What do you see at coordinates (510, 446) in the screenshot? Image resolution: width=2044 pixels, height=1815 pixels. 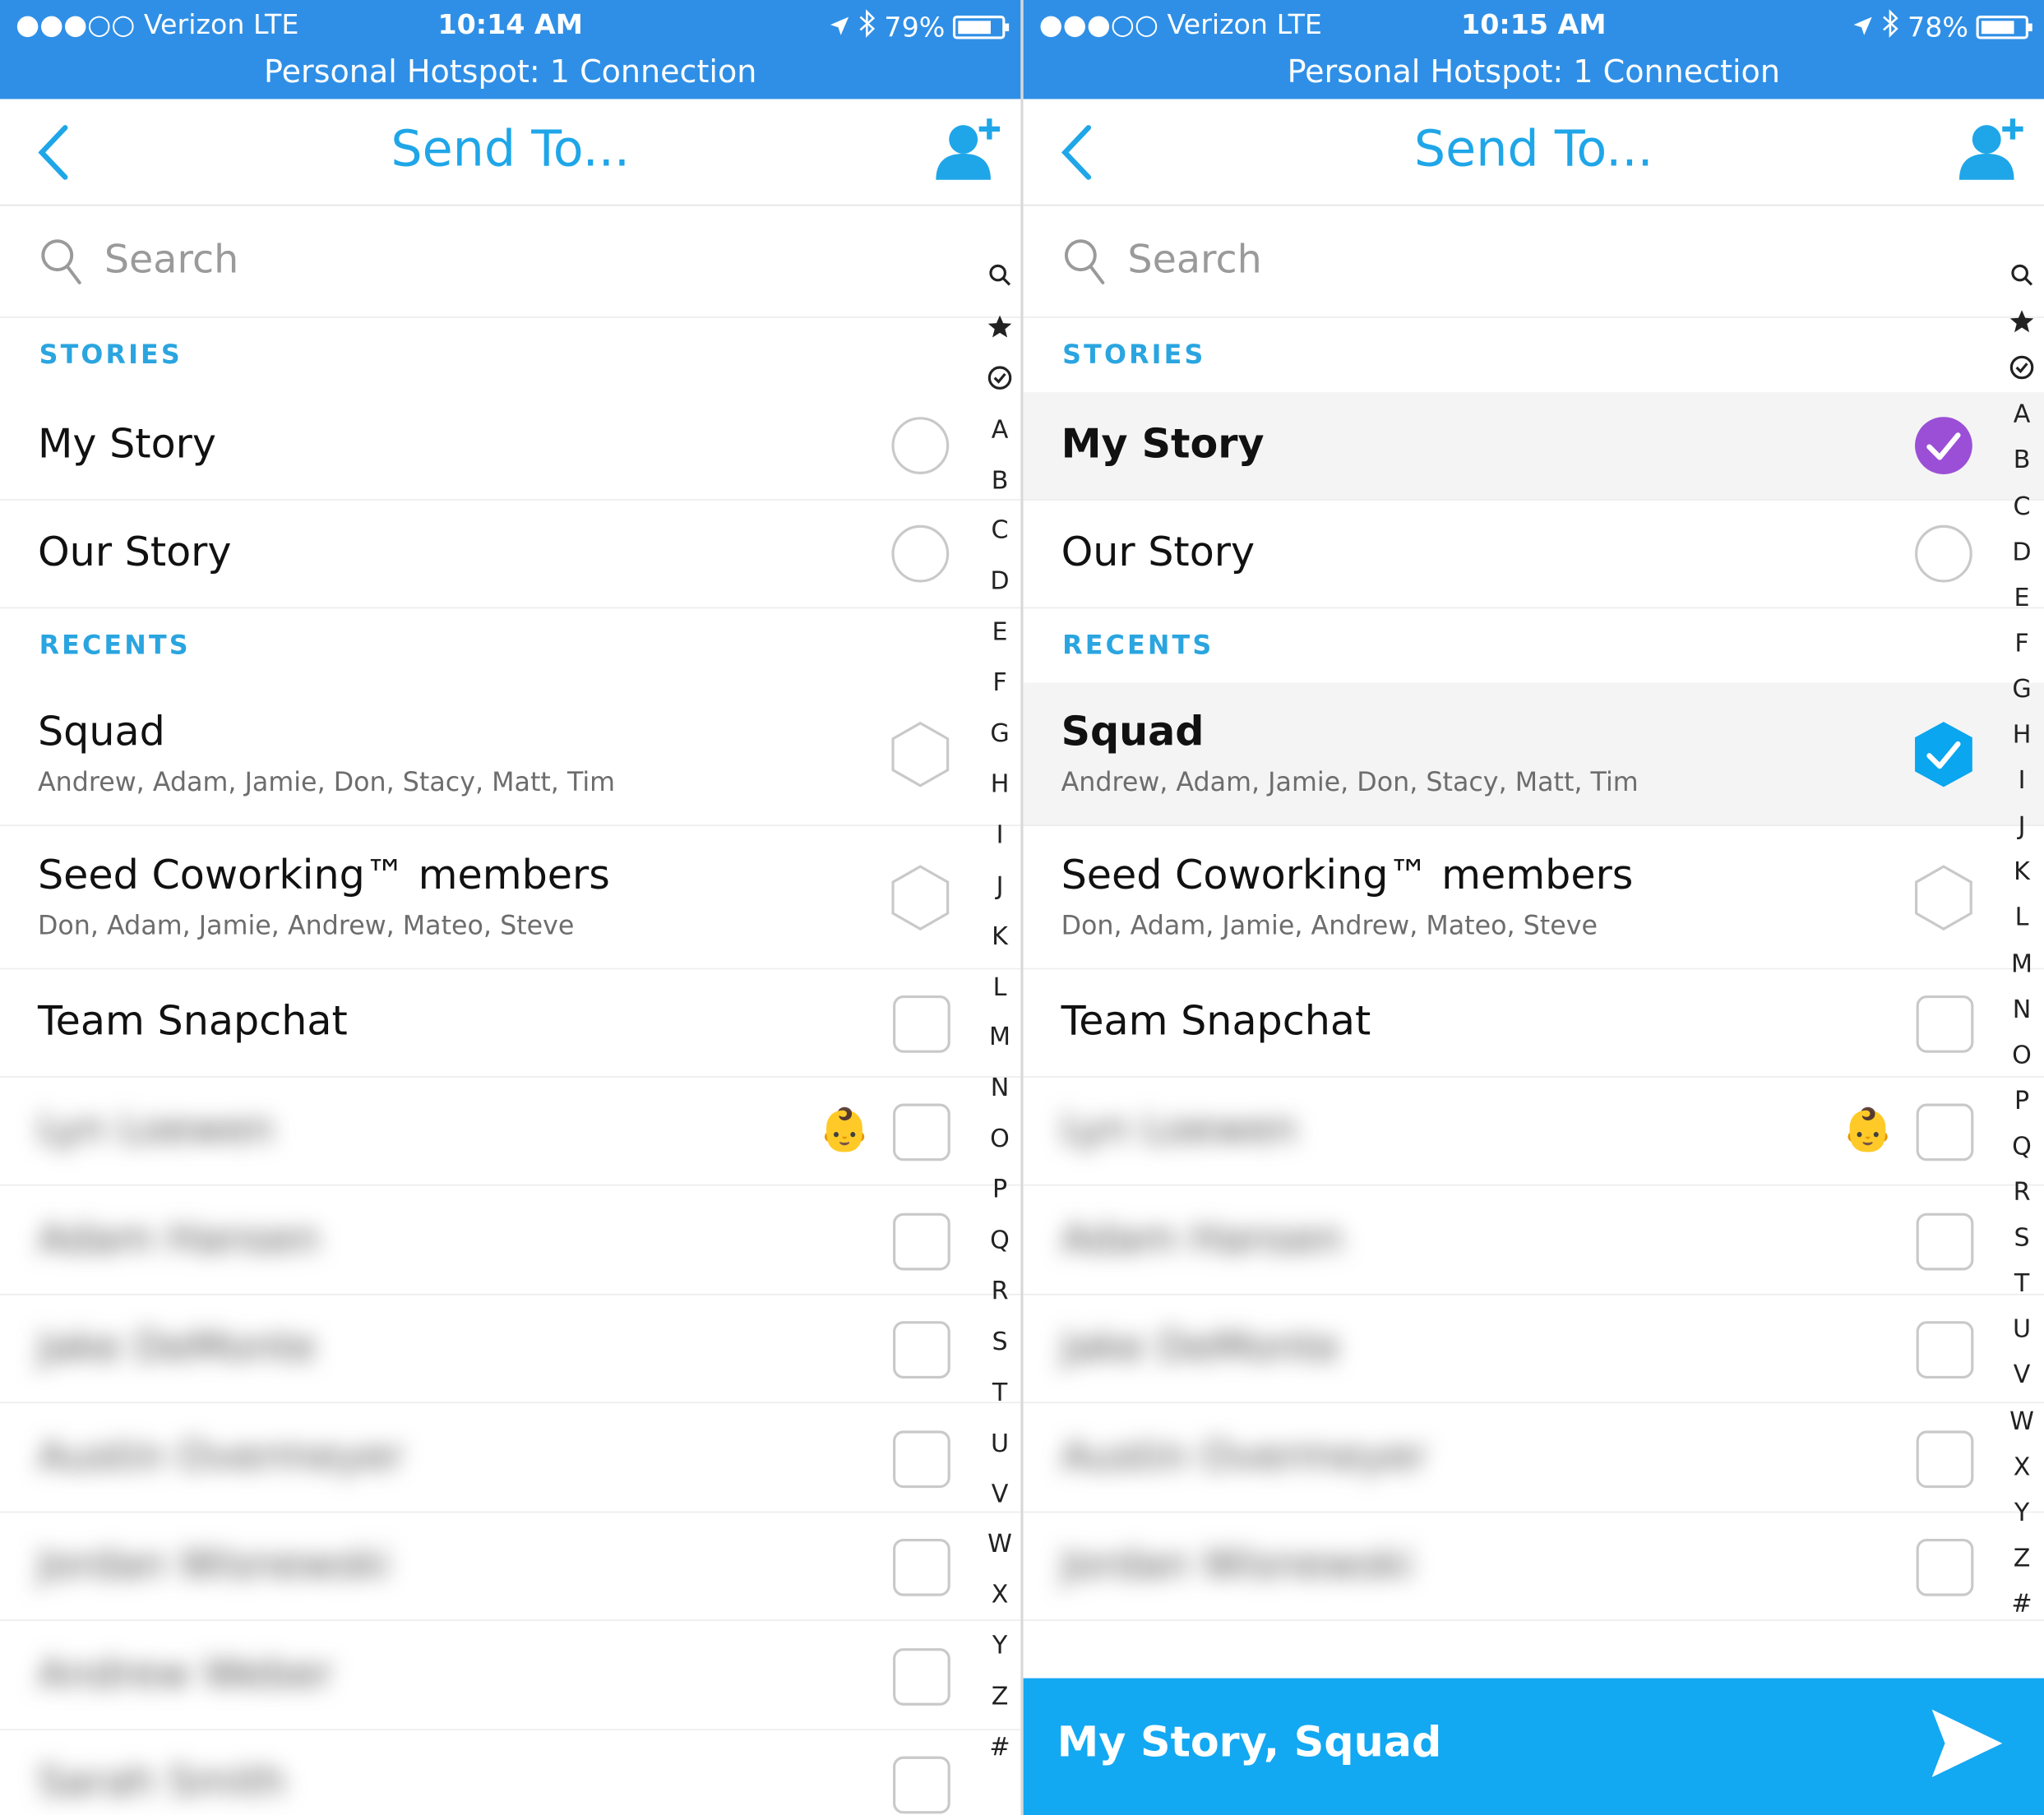 I see `story-row: My Story` at bounding box center [510, 446].